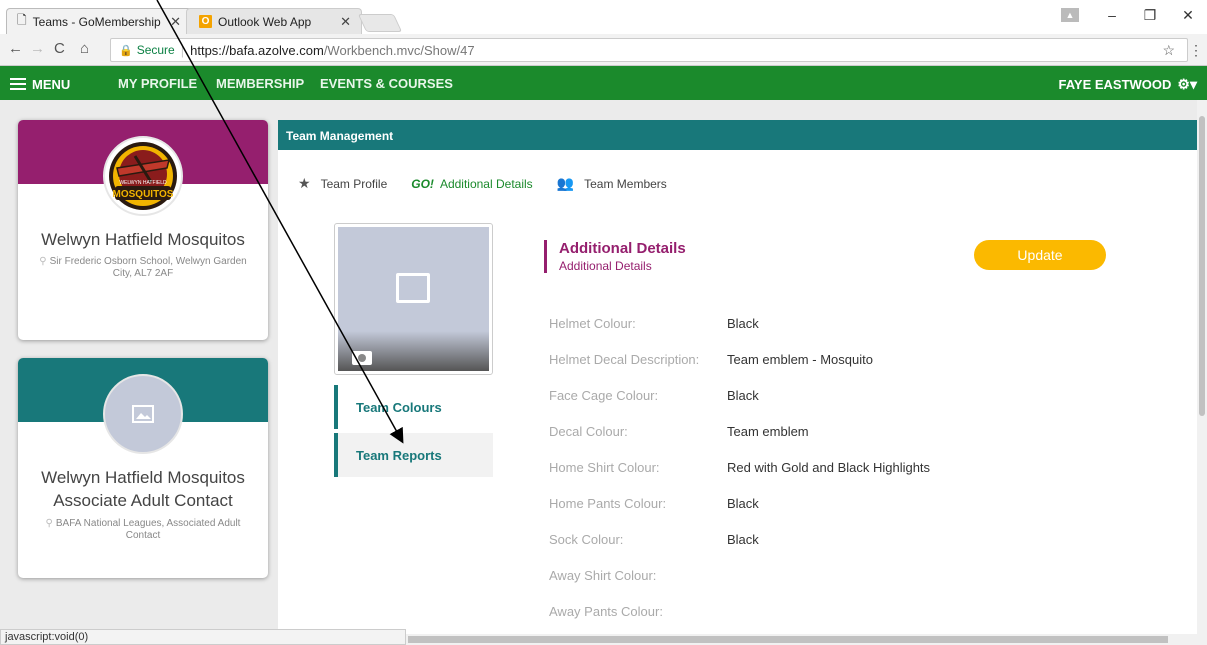 The width and height of the screenshot is (1207, 645). I want to click on tab-title: Teams - GoMembership, so click(96, 21).